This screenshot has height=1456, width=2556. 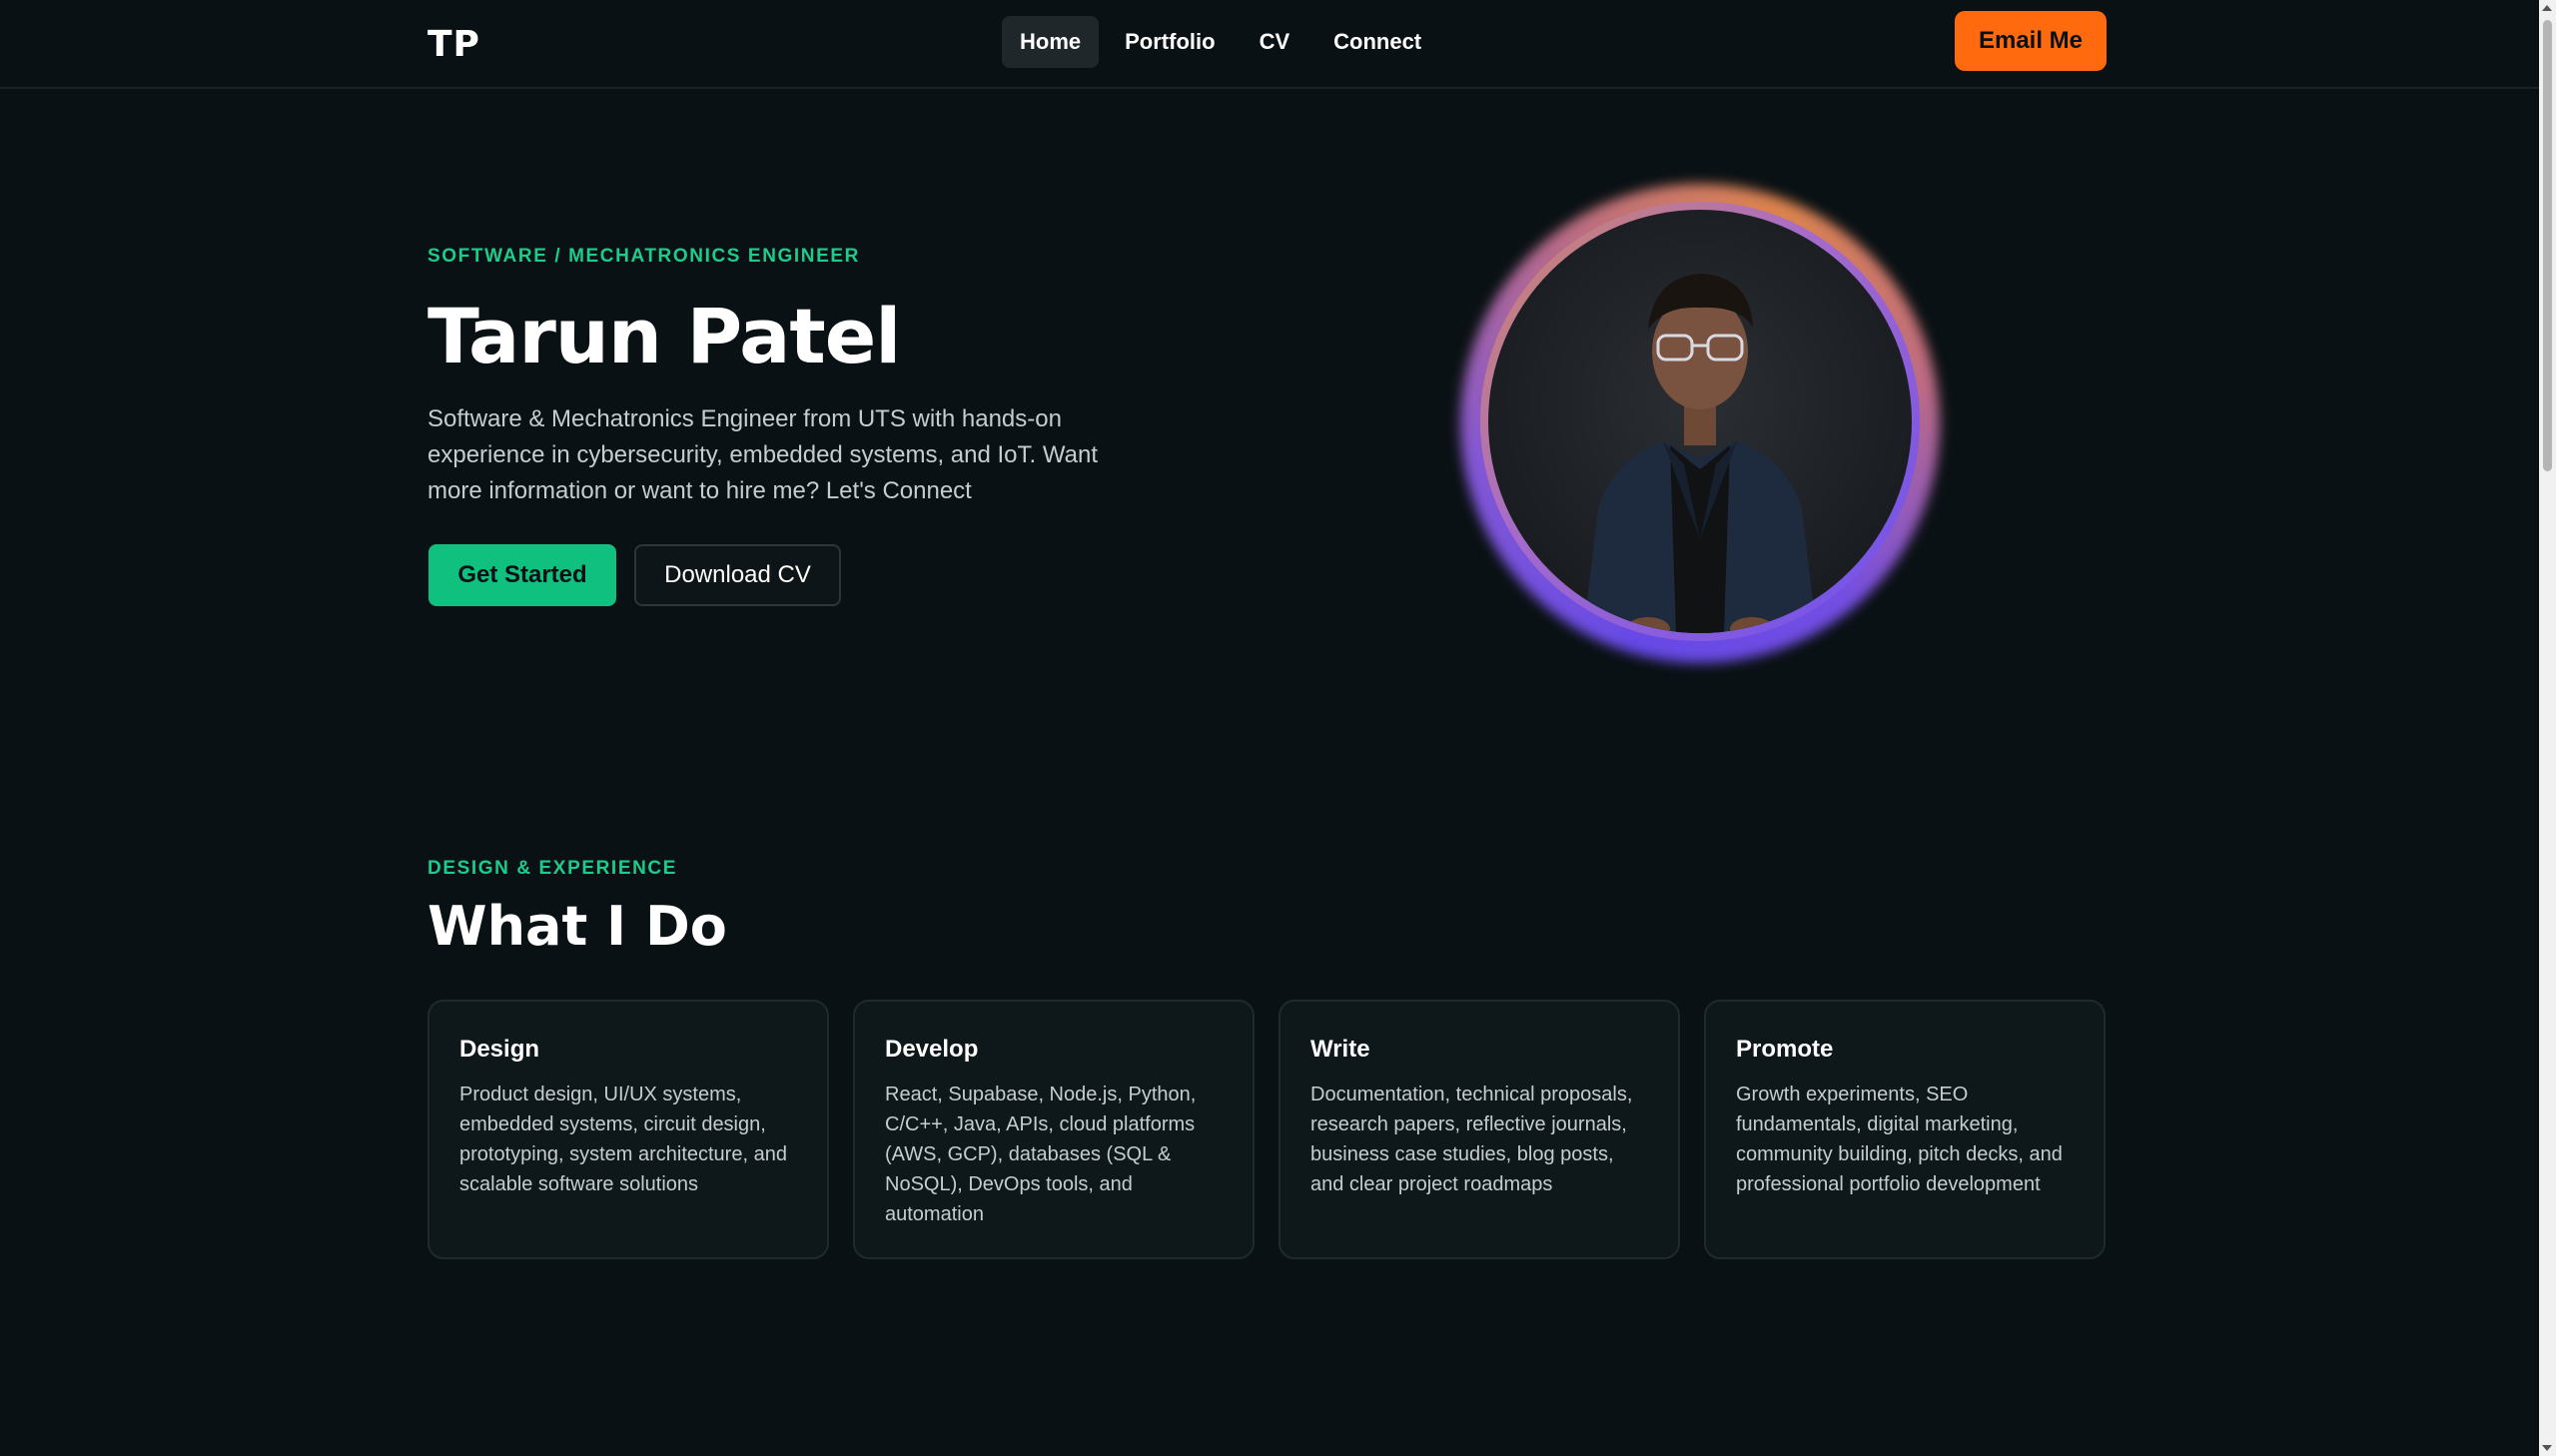 I want to click on vertical-scrollbar, so click(x=2547, y=728).